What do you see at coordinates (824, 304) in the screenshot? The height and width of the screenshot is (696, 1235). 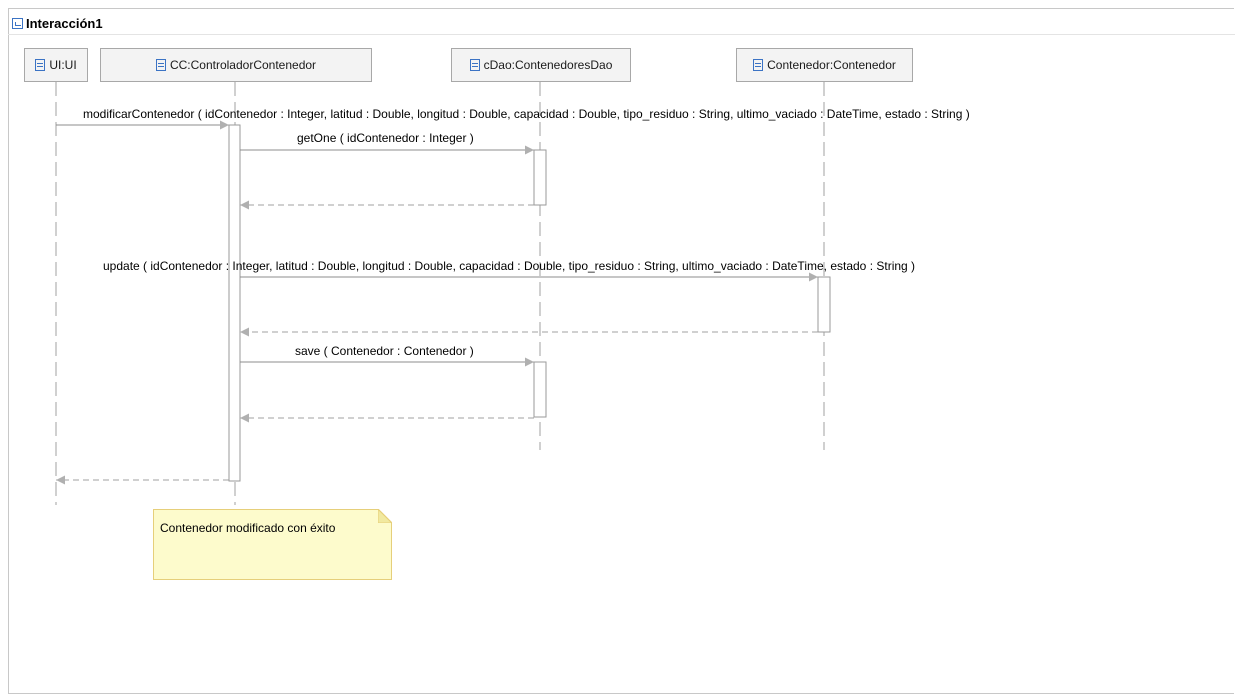 I see `activation-contenedor-update` at bounding box center [824, 304].